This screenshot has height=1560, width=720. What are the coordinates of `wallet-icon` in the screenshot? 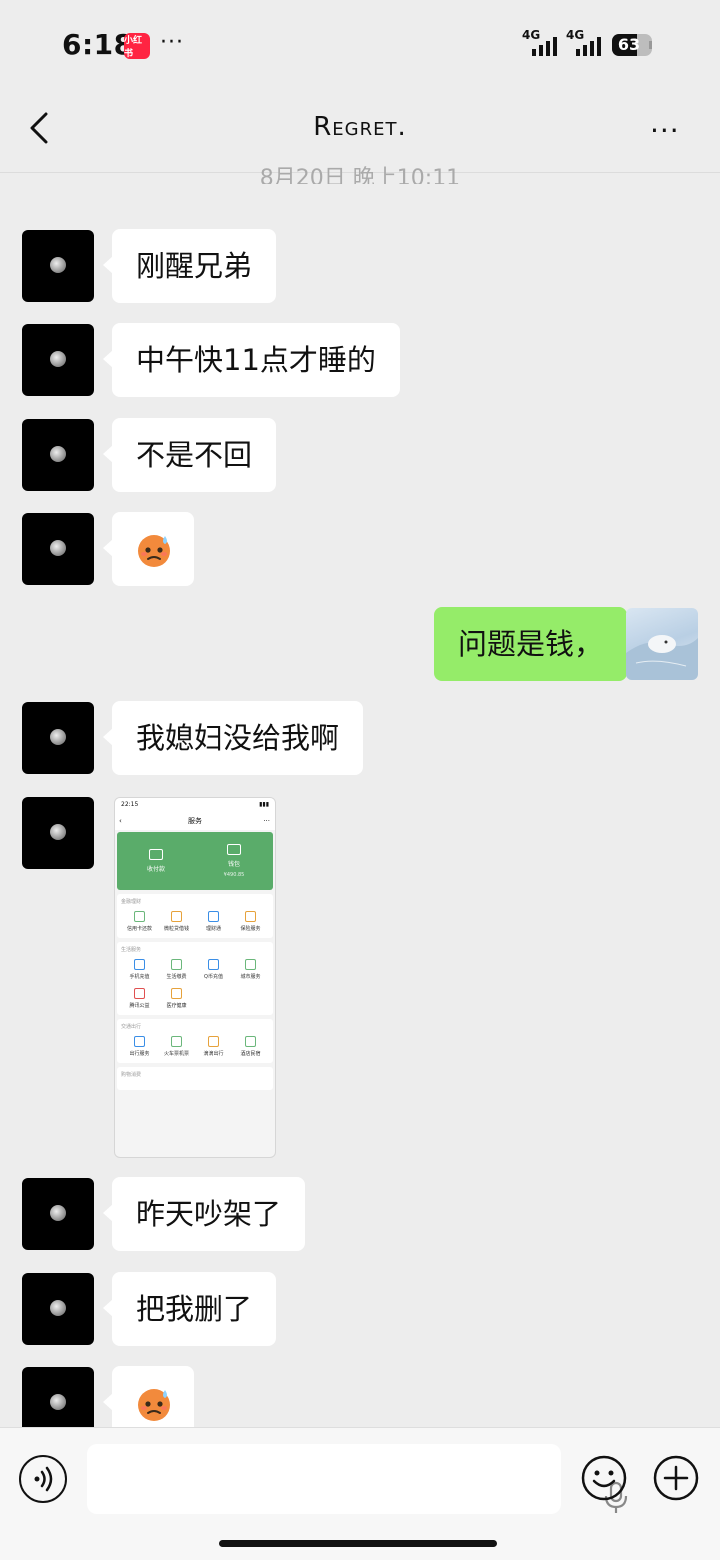 It's located at (234, 849).